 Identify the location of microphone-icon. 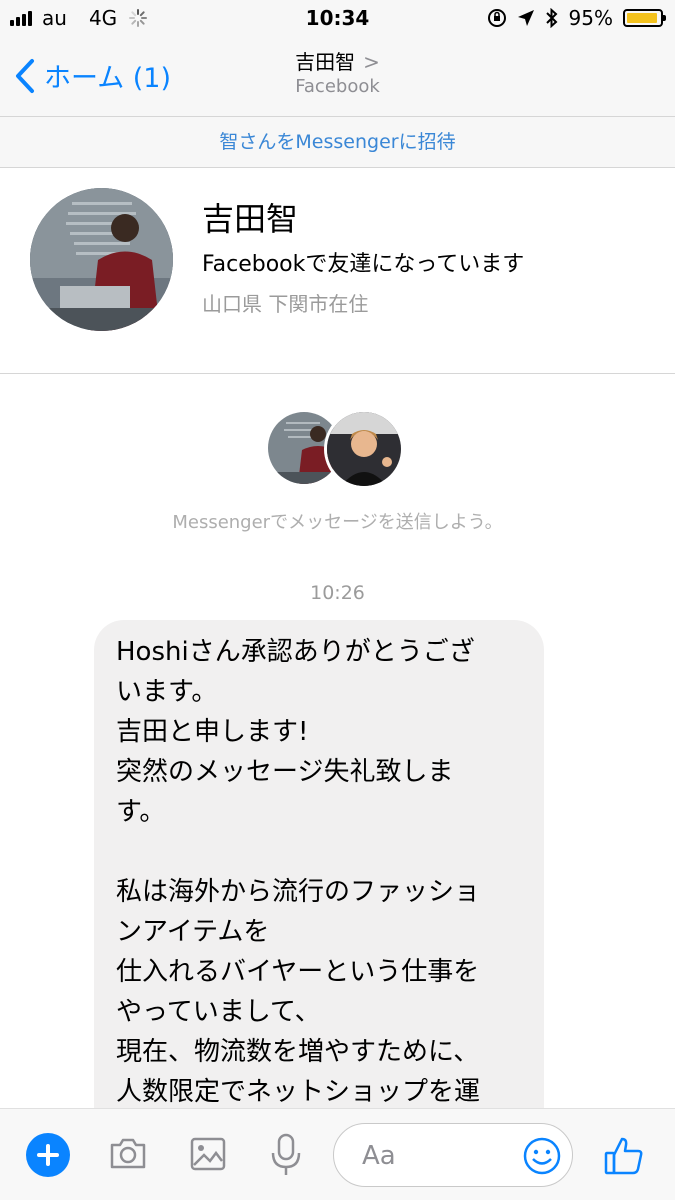
(286, 1155).